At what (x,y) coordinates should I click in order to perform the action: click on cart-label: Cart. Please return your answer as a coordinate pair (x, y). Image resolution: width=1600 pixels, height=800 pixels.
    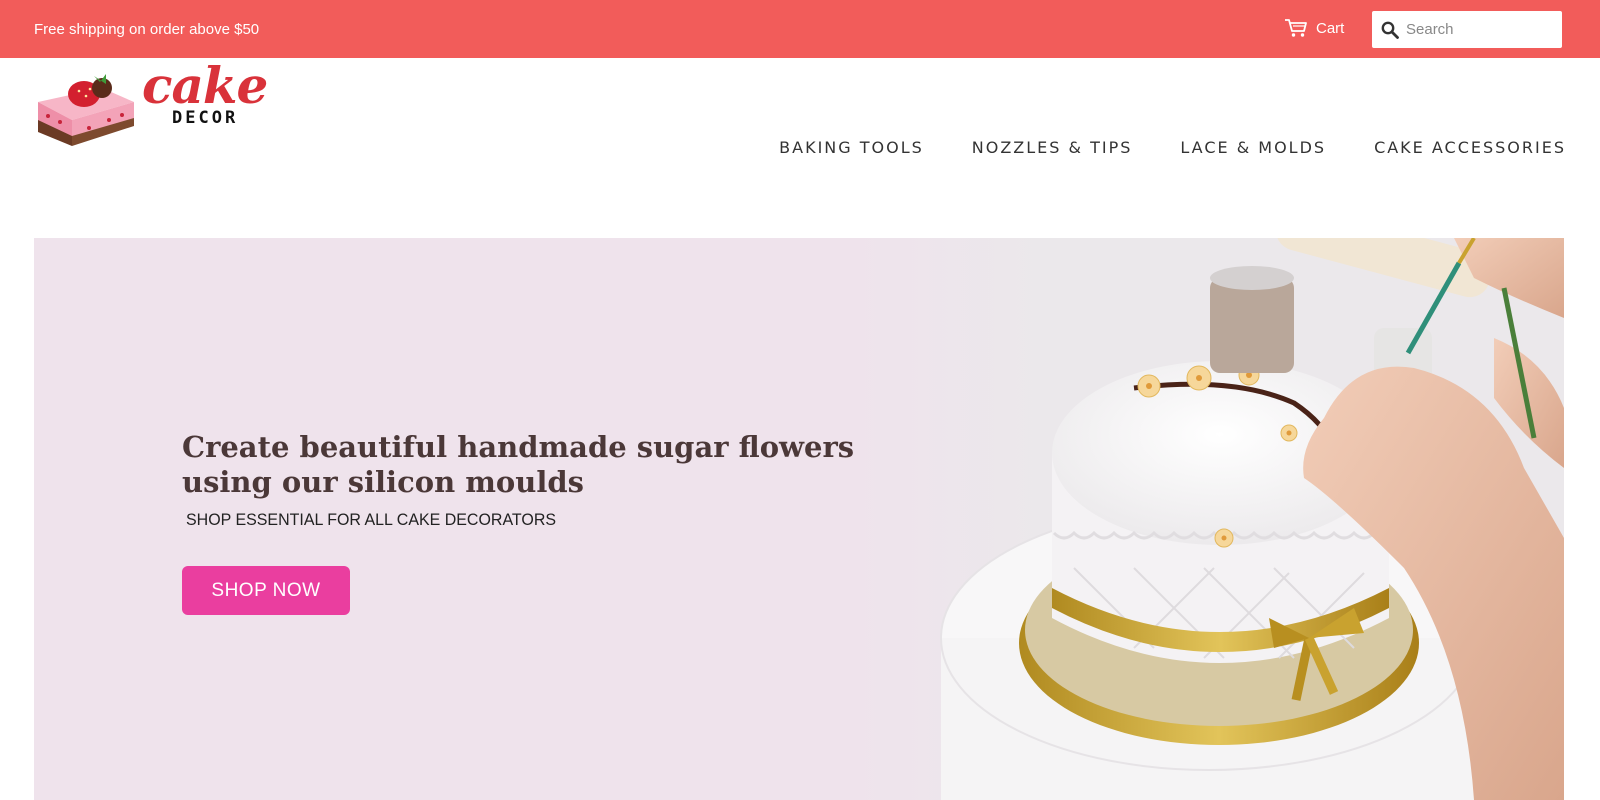
    Looking at the image, I should click on (1330, 28).